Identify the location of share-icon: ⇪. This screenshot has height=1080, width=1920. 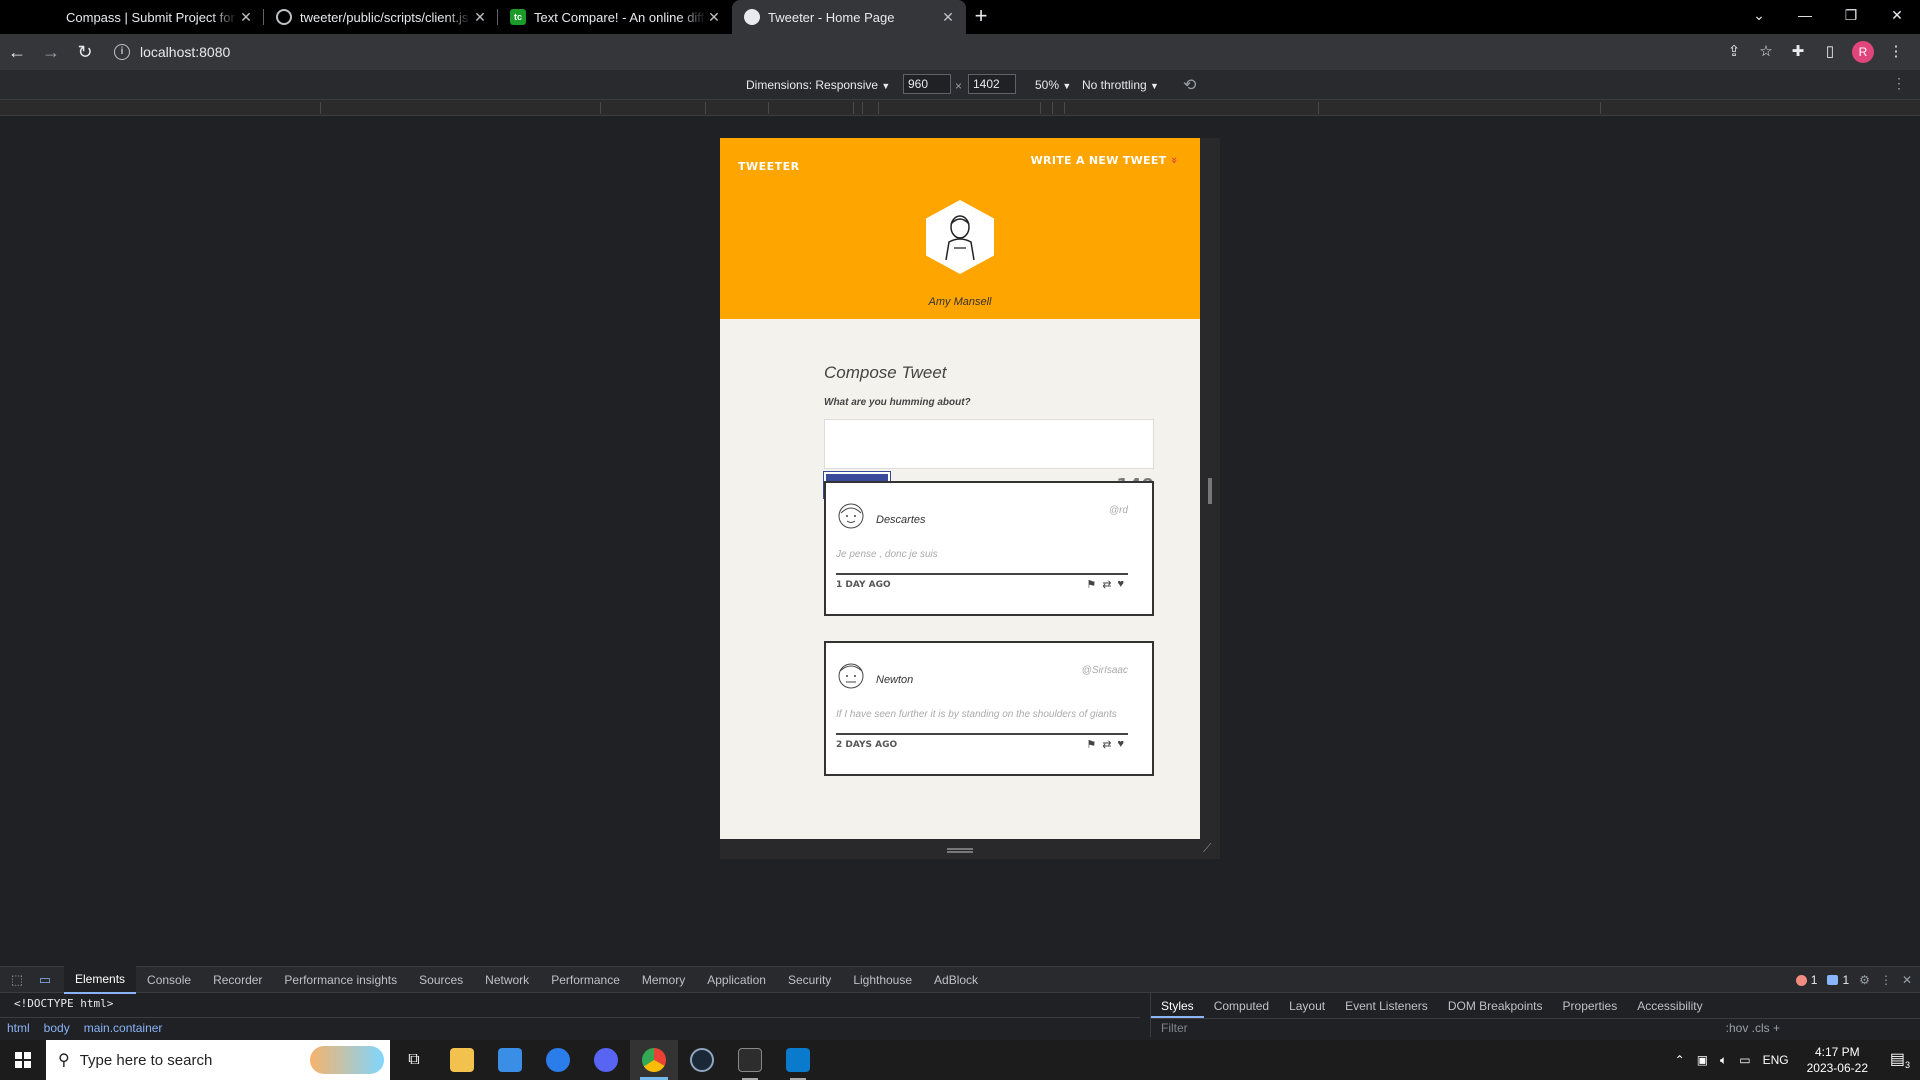
(1734, 52).